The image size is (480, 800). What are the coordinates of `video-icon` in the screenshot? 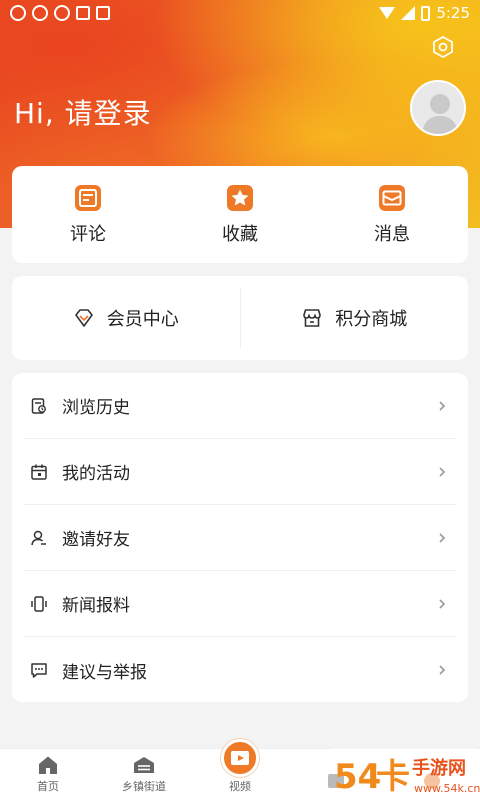 It's located at (240, 758).